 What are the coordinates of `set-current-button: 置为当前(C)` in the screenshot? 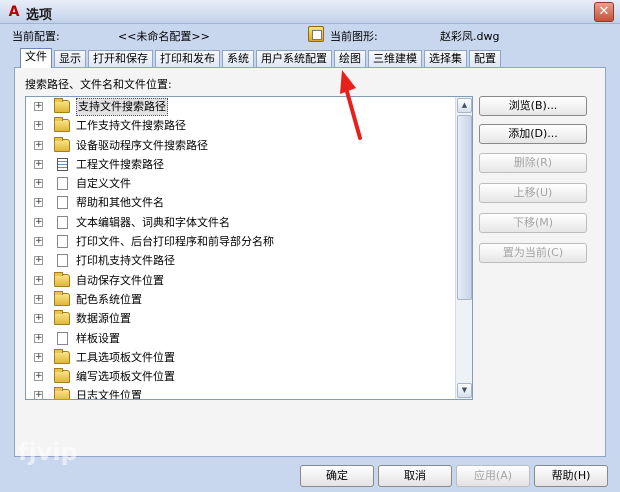 It's located at (533, 253).